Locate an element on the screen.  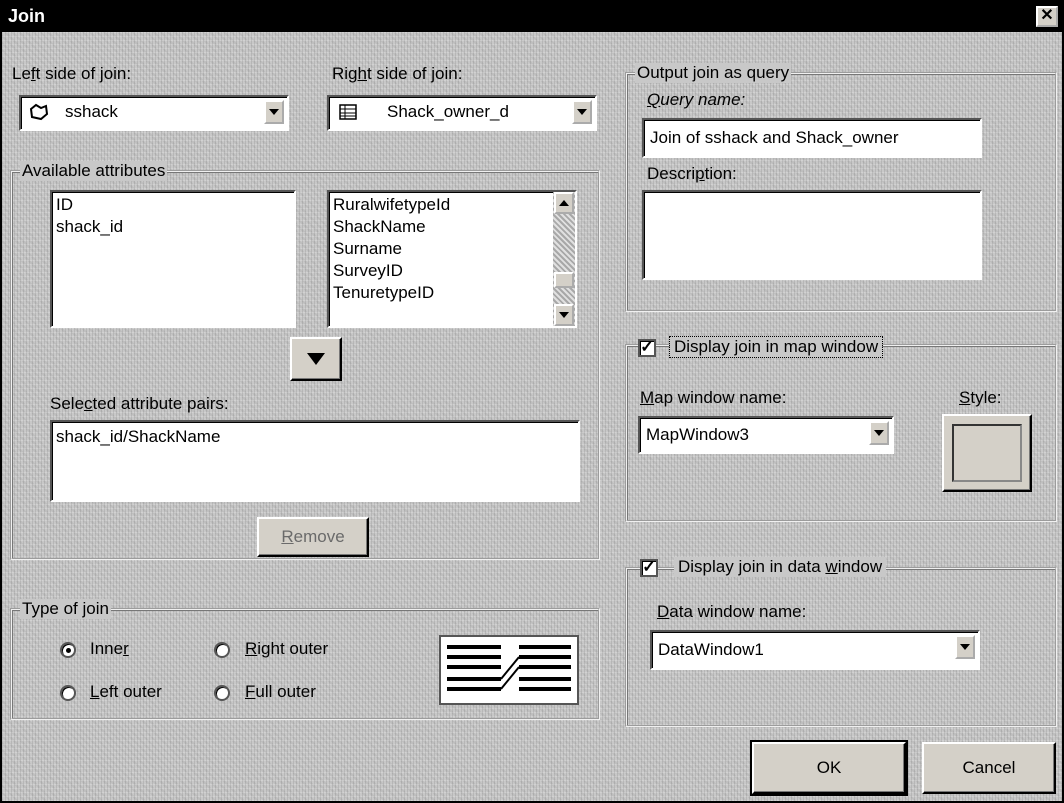
window-title: Join is located at coordinates (27, 16).